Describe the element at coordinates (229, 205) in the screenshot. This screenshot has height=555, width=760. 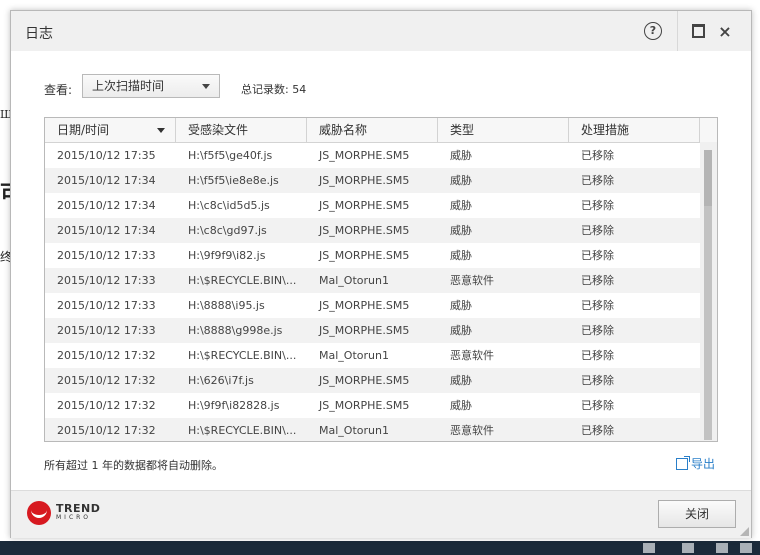
I see `cell-infected-file: H:\c8c\id5d5.js` at that location.